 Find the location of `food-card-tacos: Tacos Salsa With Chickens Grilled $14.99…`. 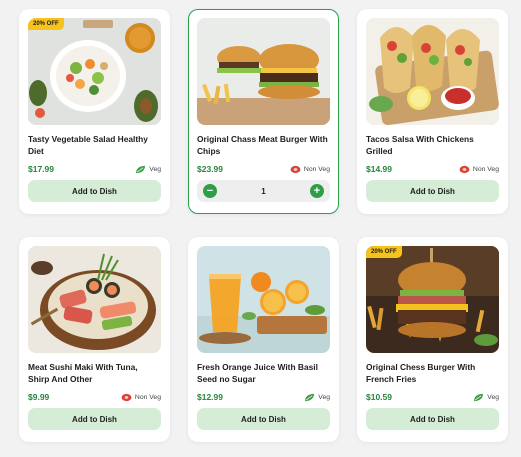

food-card-tacos: Tacos Salsa With Chickens Grilled $14.99… is located at coordinates (432, 111).